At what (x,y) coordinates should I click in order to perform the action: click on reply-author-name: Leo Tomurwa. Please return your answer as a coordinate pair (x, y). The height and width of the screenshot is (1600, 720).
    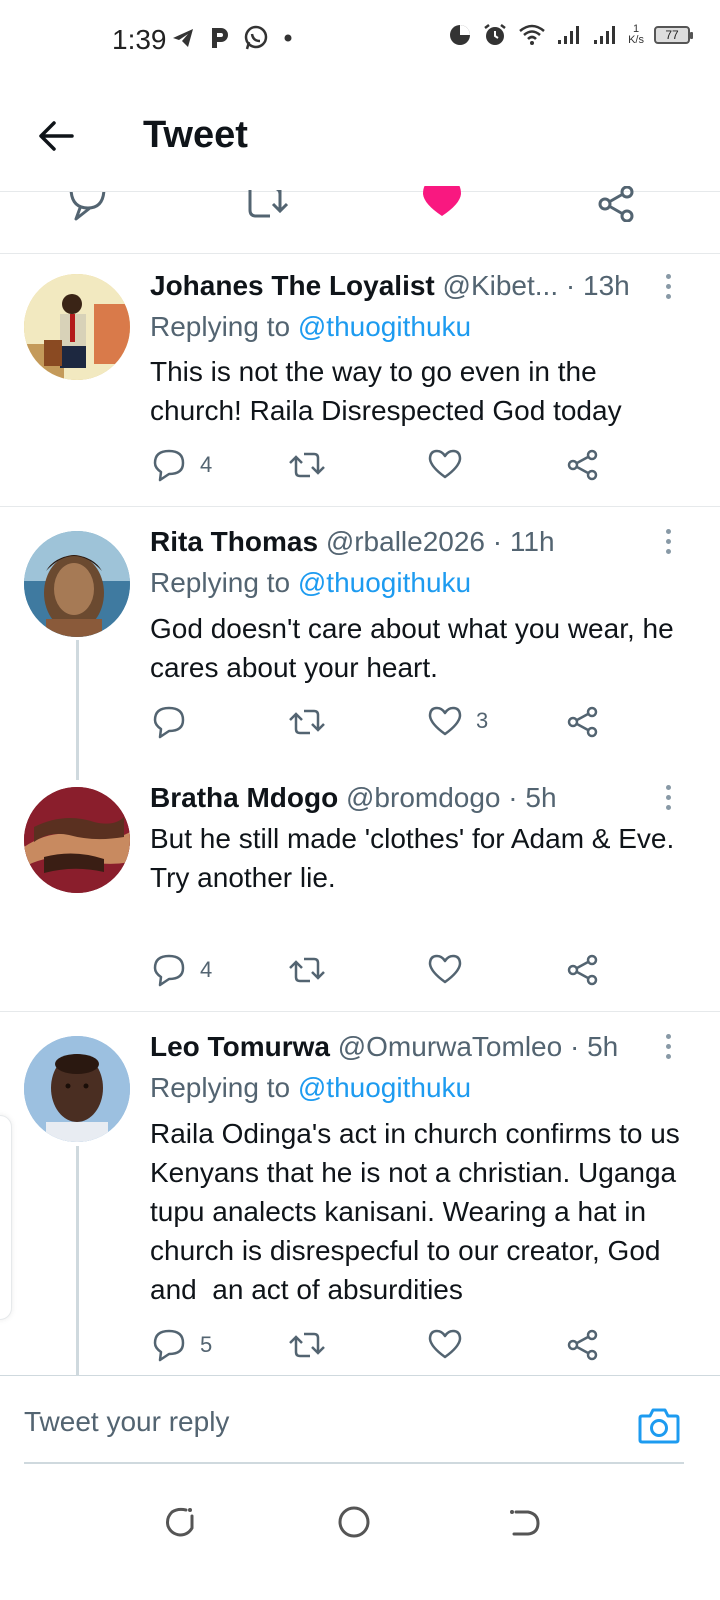
    Looking at the image, I should click on (240, 1046).